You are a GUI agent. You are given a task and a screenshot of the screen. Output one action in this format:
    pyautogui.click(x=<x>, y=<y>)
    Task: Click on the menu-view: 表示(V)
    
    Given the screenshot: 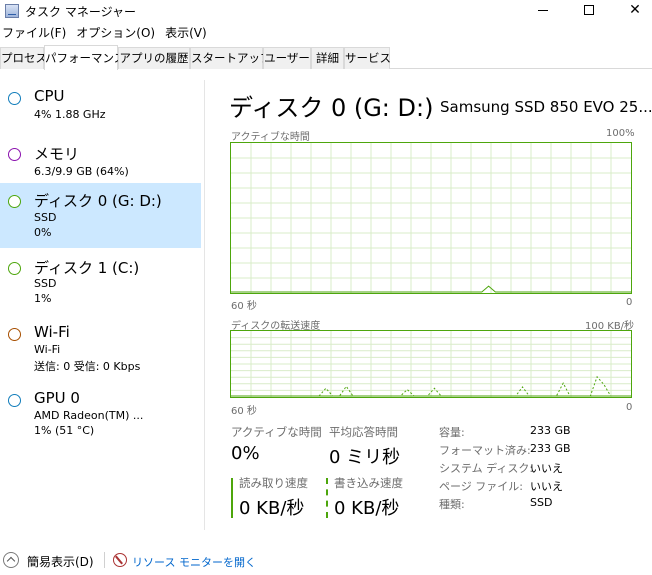 What is the action you would take?
    pyautogui.click(x=188, y=33)
    